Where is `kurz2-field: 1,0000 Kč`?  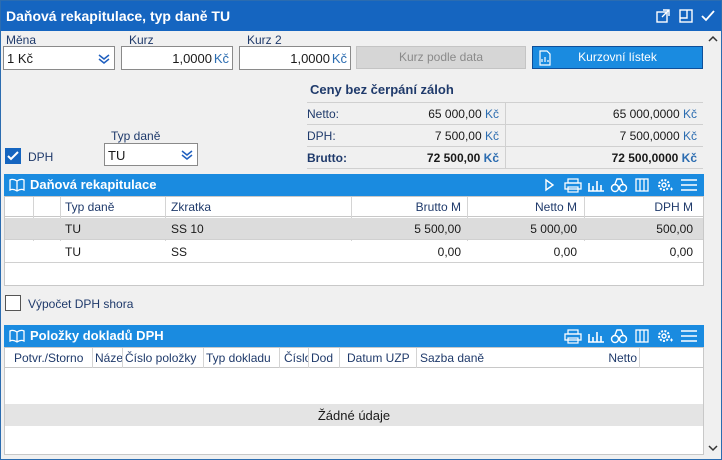 kurz2-field: 1,0000 Kč is located at coordinates (295, 58).